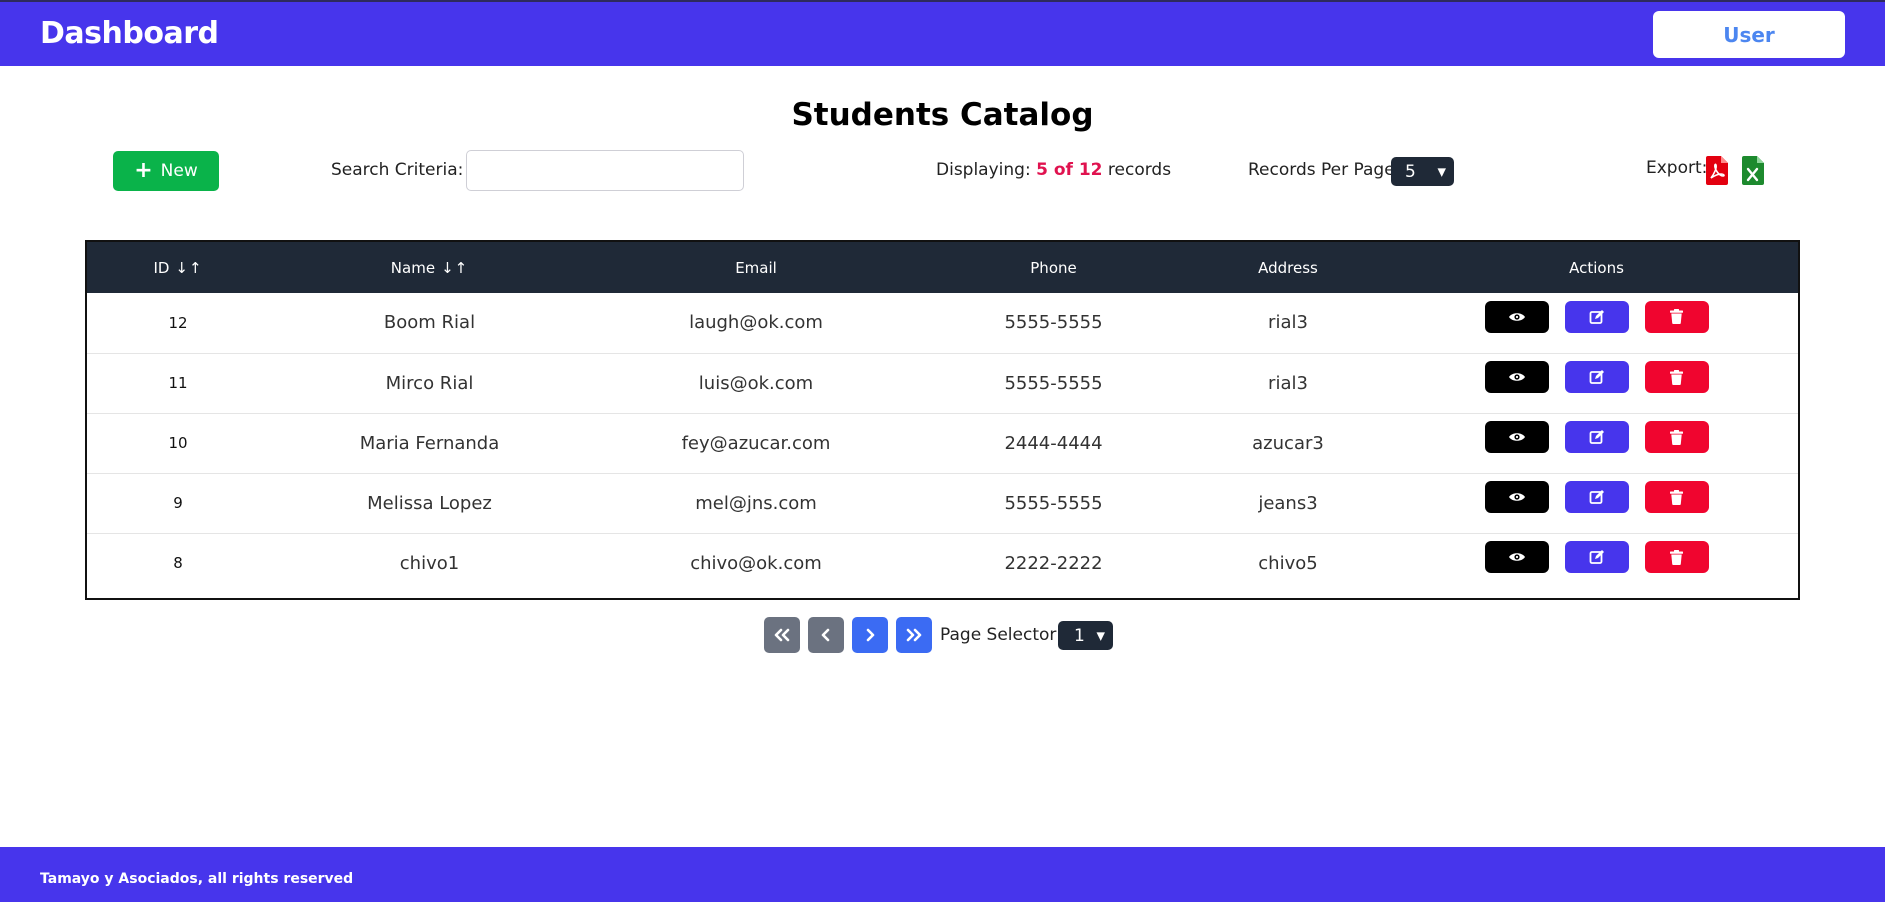 This screenshot has height=902, width=1885. I want to click on file-pdf-icon, so click(1717, 170).